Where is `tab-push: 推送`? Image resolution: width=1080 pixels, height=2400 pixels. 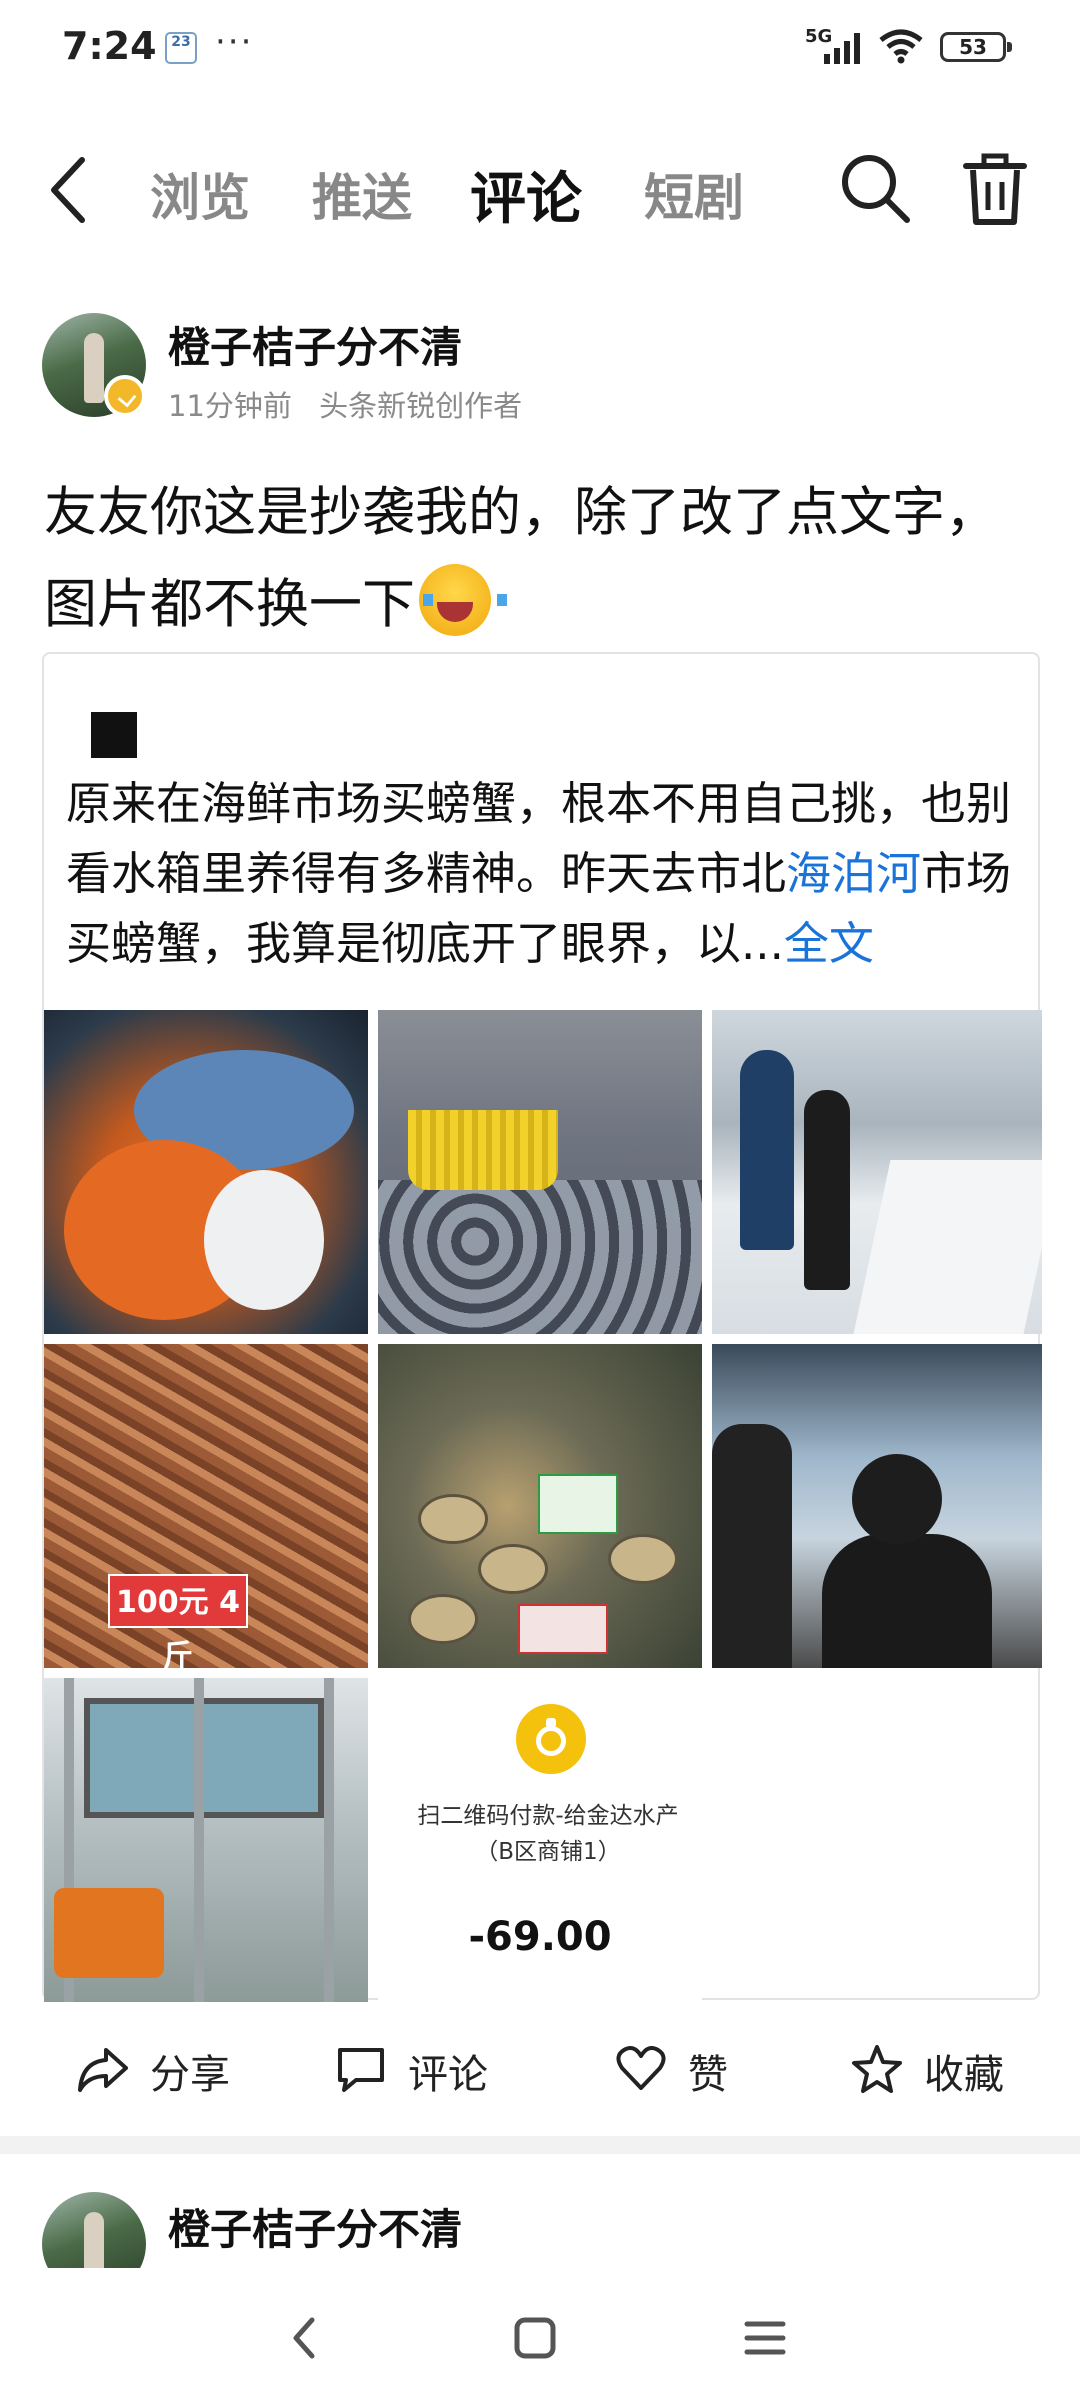 tab-push: 推送 is located at coordinates (362, 194).